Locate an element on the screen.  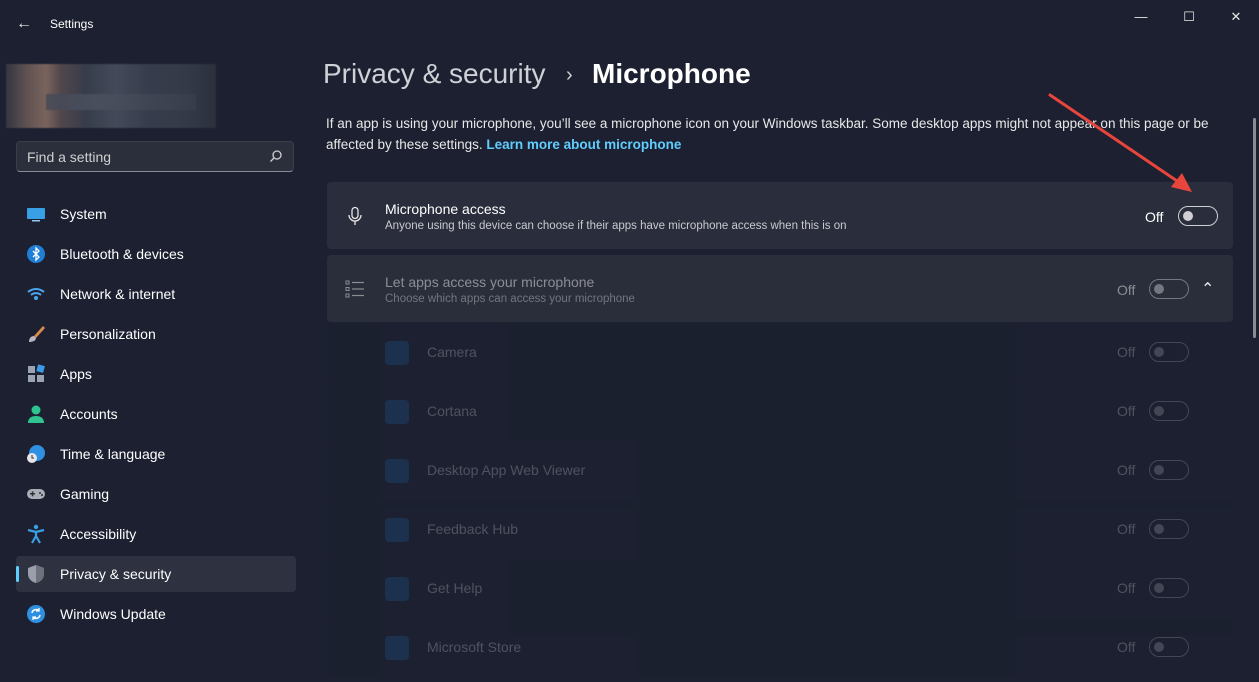
update-icon is located at coordinates (36, 614).